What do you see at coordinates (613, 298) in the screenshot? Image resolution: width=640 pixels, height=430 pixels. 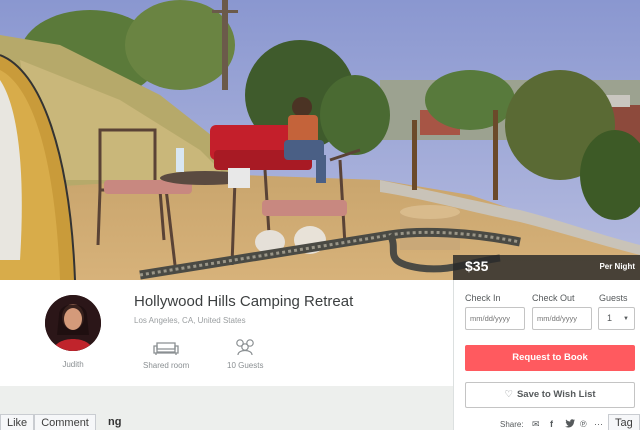 I see `guests-label: Guests` at bounding box center [613, 298].